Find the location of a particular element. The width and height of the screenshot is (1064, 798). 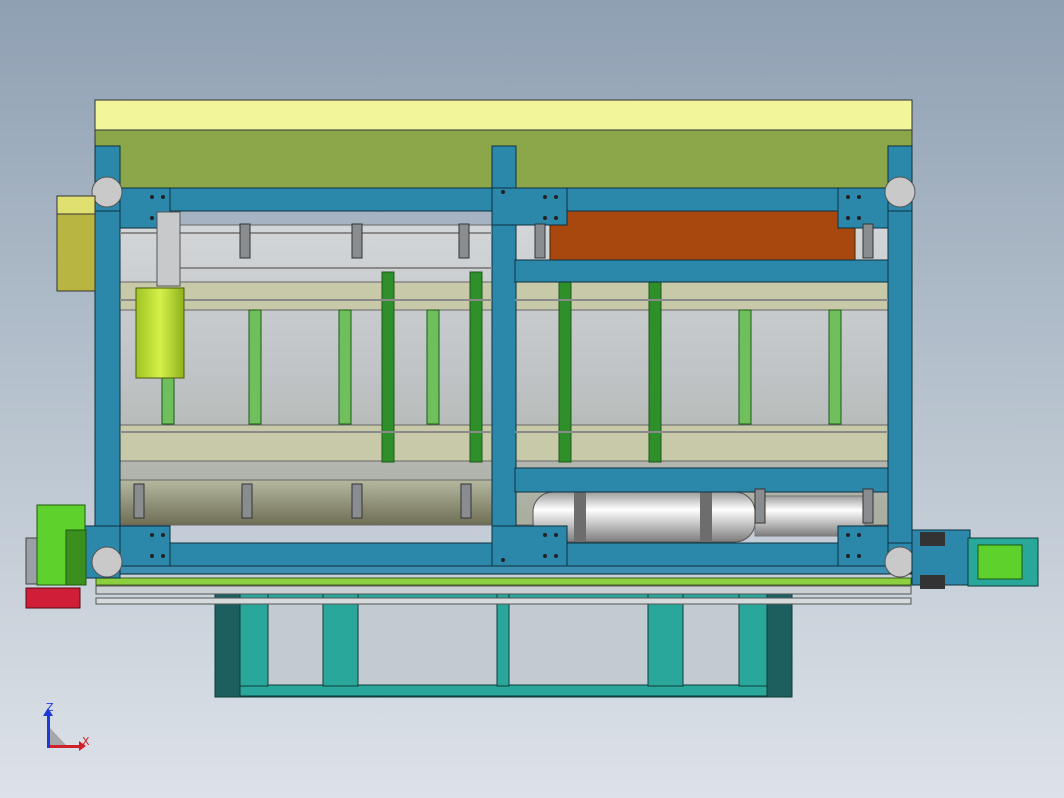

base-stand is located at coordinates (503, 637).